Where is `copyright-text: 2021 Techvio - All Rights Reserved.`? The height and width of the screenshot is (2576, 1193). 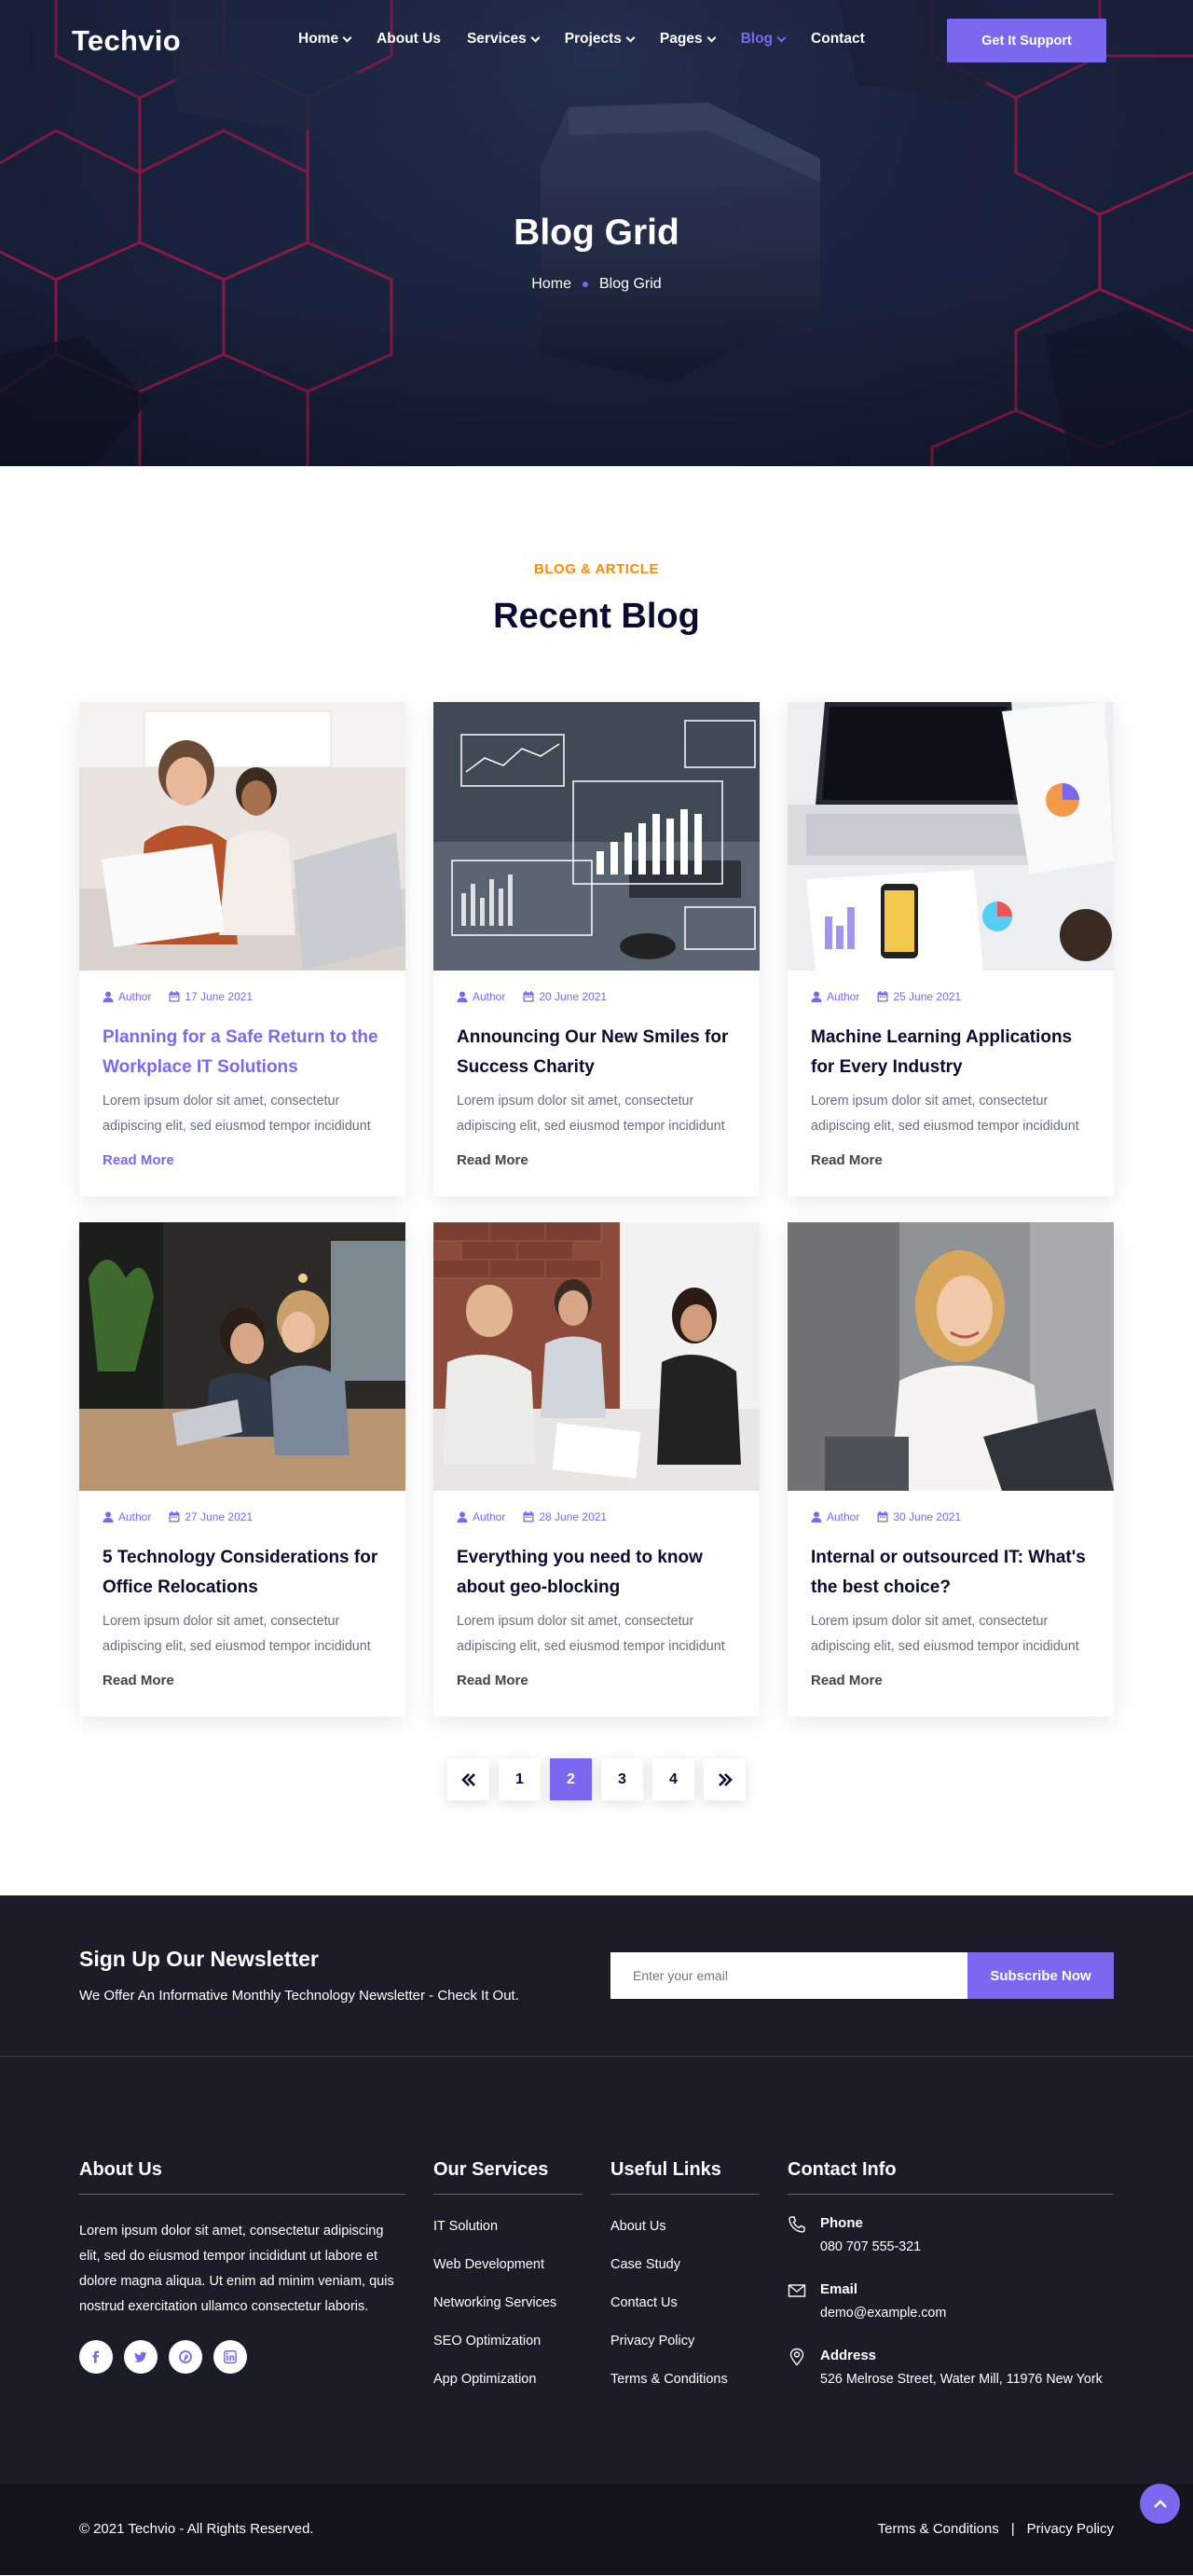 copyright-text: 2021 Techvio - All Rights Reserved. is located at coordinates (203, 2529).